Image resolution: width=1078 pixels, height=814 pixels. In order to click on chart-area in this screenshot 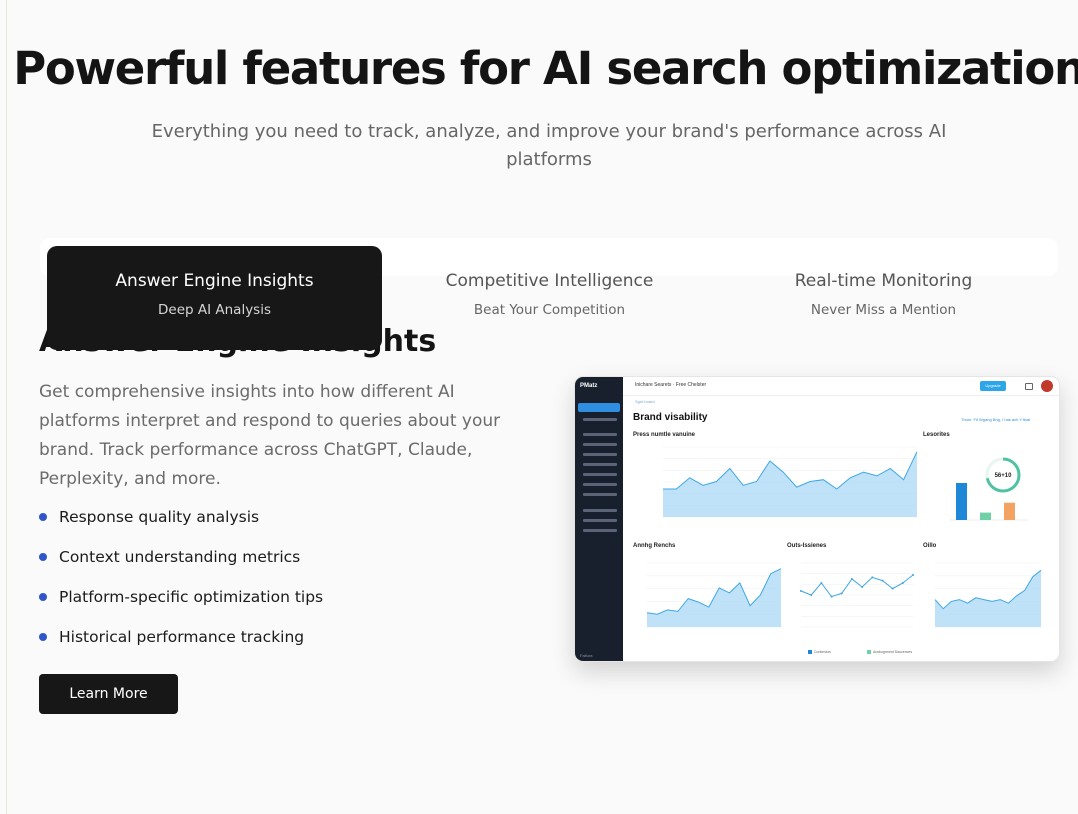, I will do `click(988, 598)`.